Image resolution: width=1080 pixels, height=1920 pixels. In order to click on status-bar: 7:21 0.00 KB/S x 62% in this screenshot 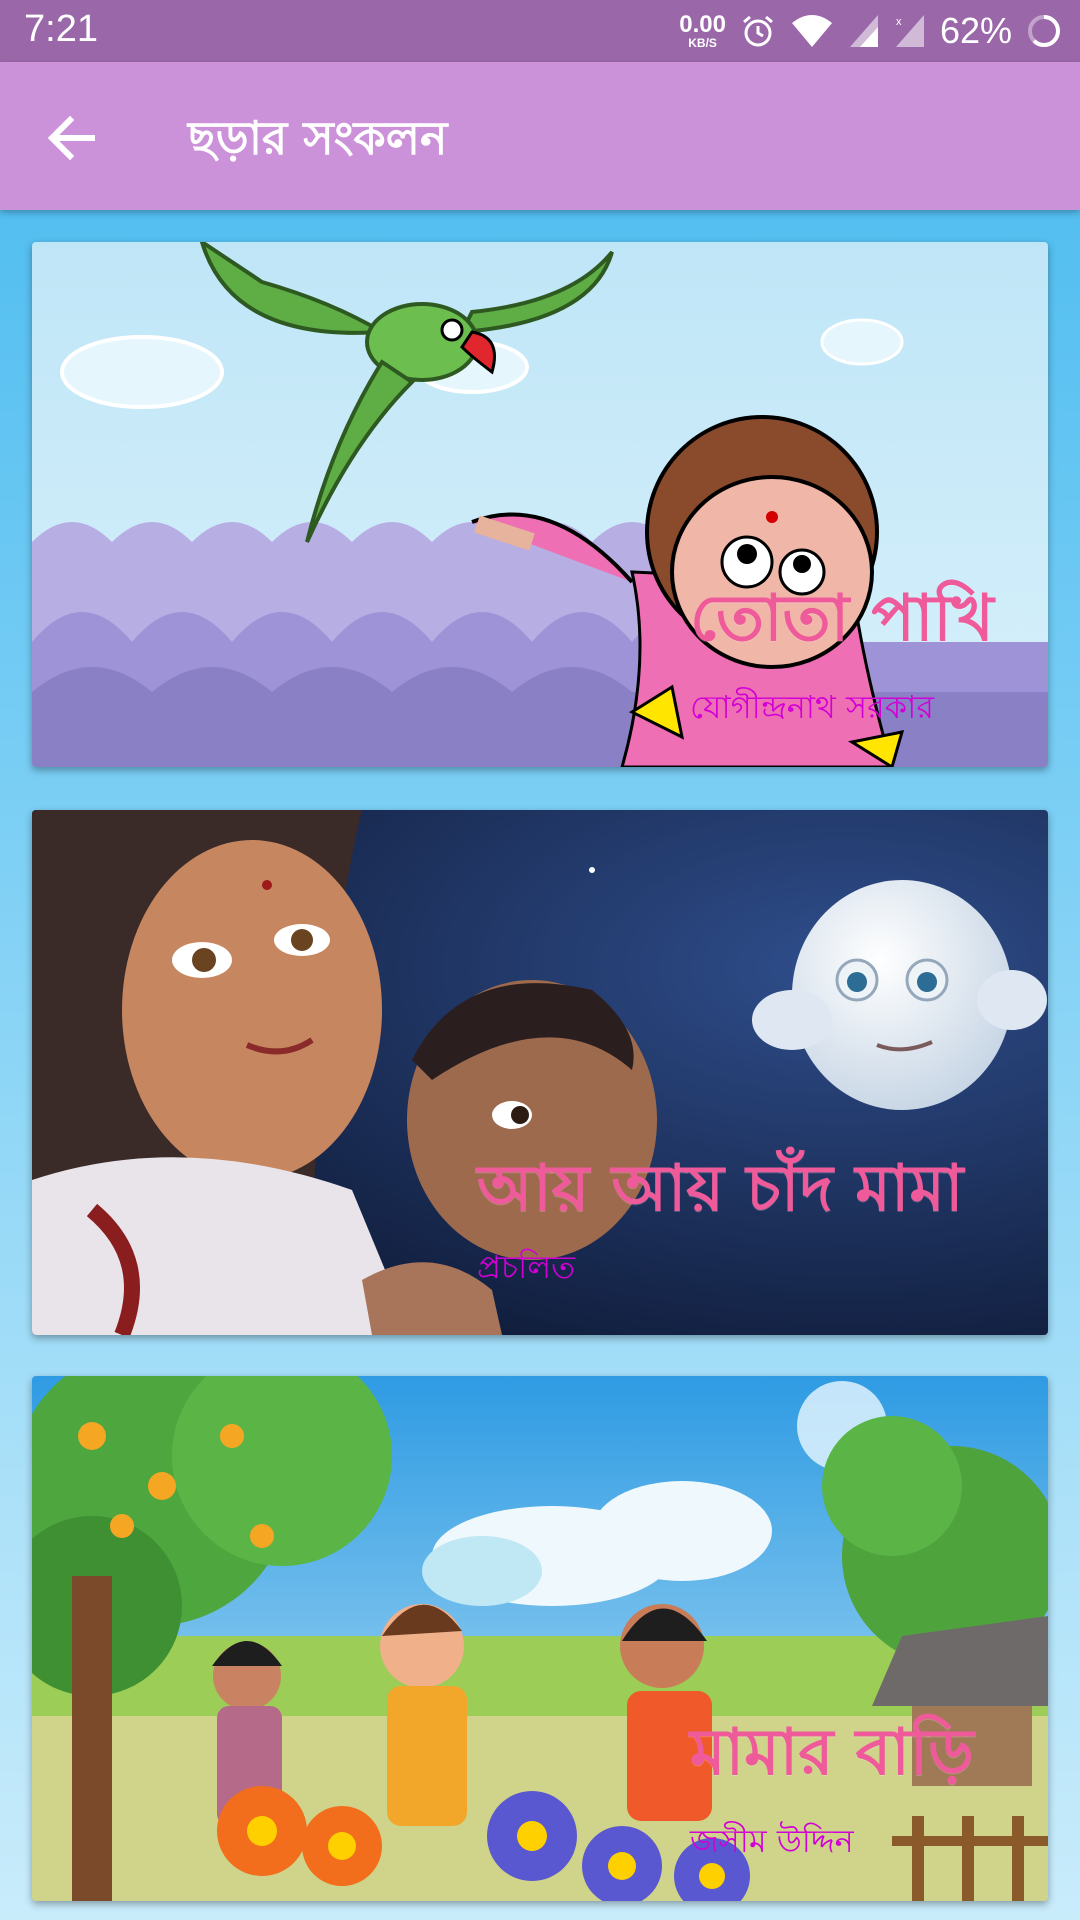, I will do `click(540, 31)`.